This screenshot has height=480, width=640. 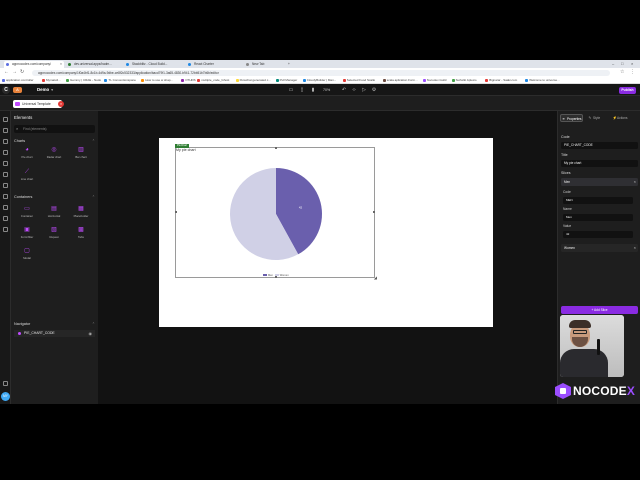 I want to click on media-icon, so click(x=5, y=185).